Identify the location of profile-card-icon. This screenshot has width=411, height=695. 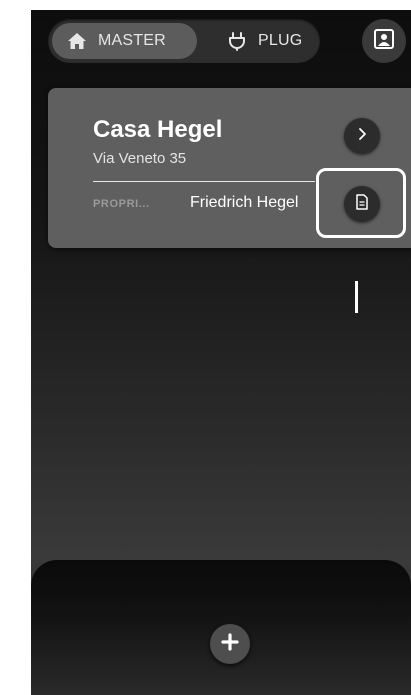
(384, 41).